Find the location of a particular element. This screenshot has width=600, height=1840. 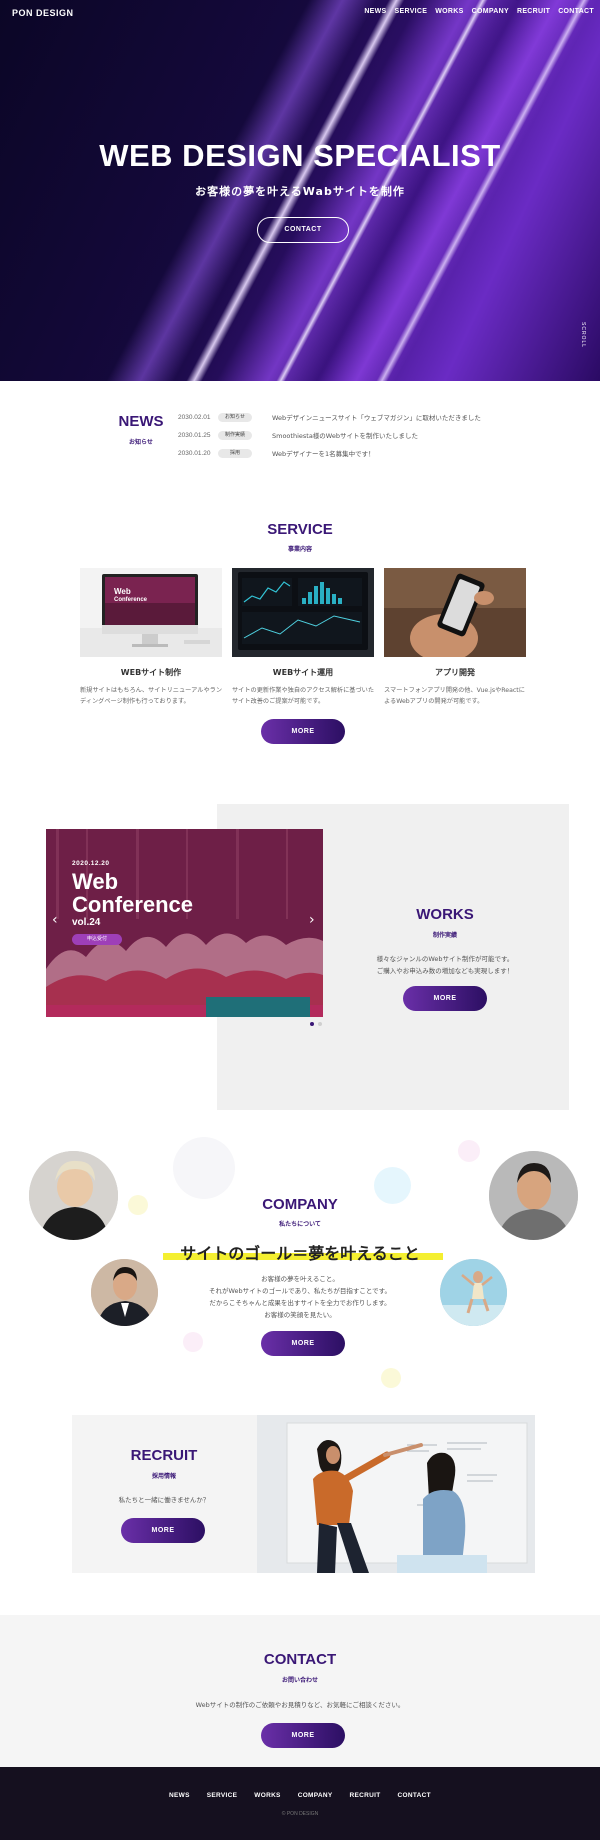

company-text: だからこそちゃんと成果を出すサイトを全力でお作りします。 is located at coordinates (300, 1303).